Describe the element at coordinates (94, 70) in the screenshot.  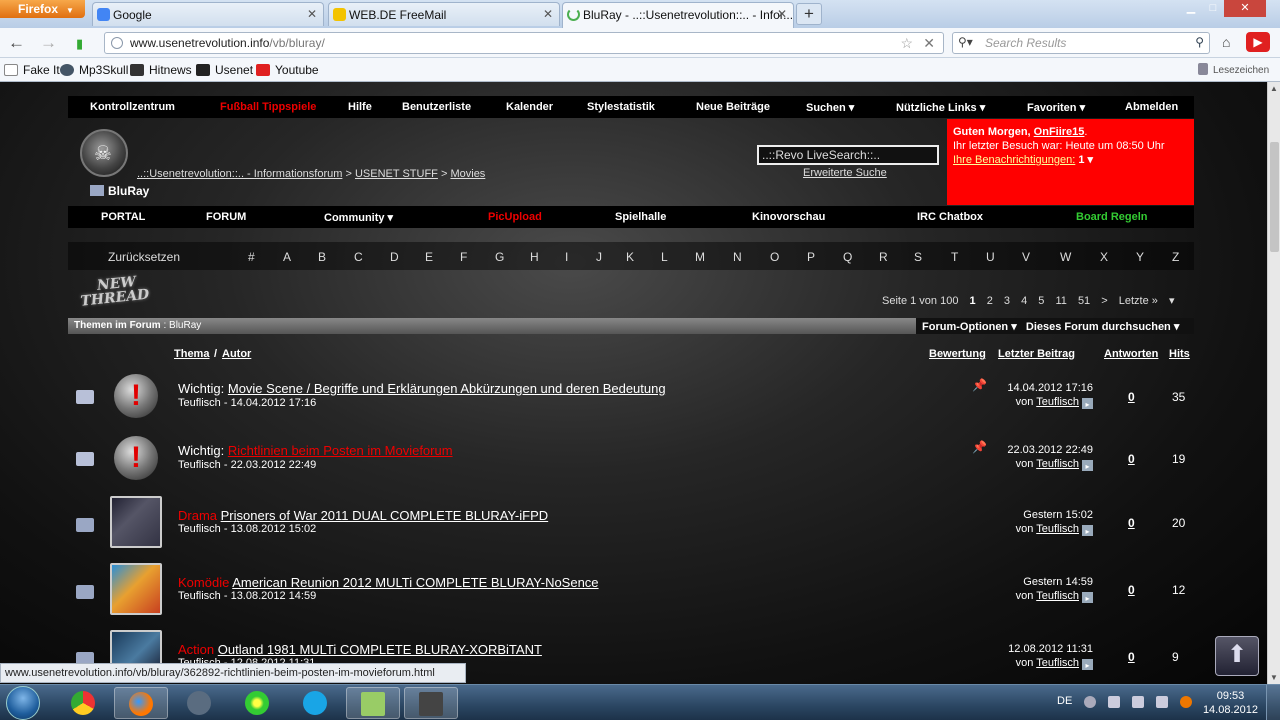
I see `bookmark-mp3skull: Mp3Skull` at that location.